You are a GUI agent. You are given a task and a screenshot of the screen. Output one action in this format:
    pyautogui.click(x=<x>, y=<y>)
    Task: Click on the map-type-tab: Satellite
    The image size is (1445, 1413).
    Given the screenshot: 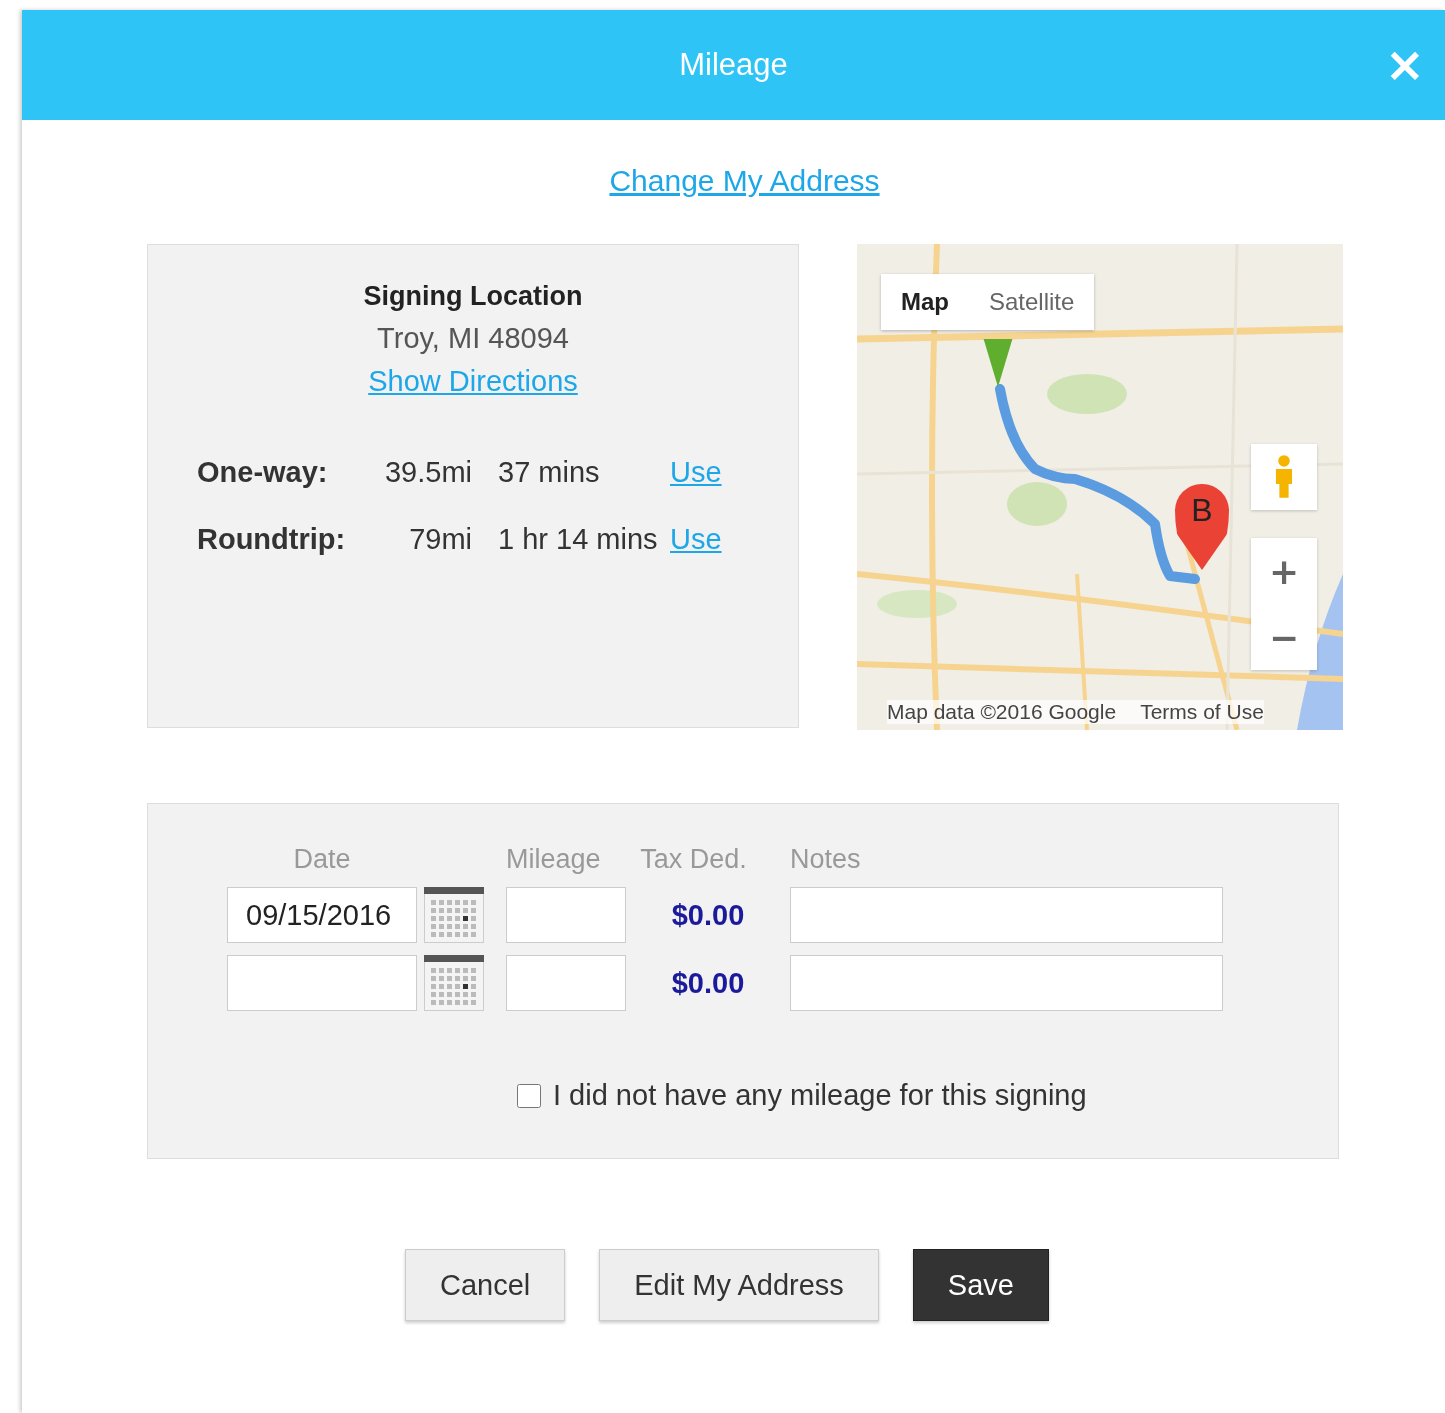 What is the action you would take?
    pyautogui.click(x=1032, y=302)
    